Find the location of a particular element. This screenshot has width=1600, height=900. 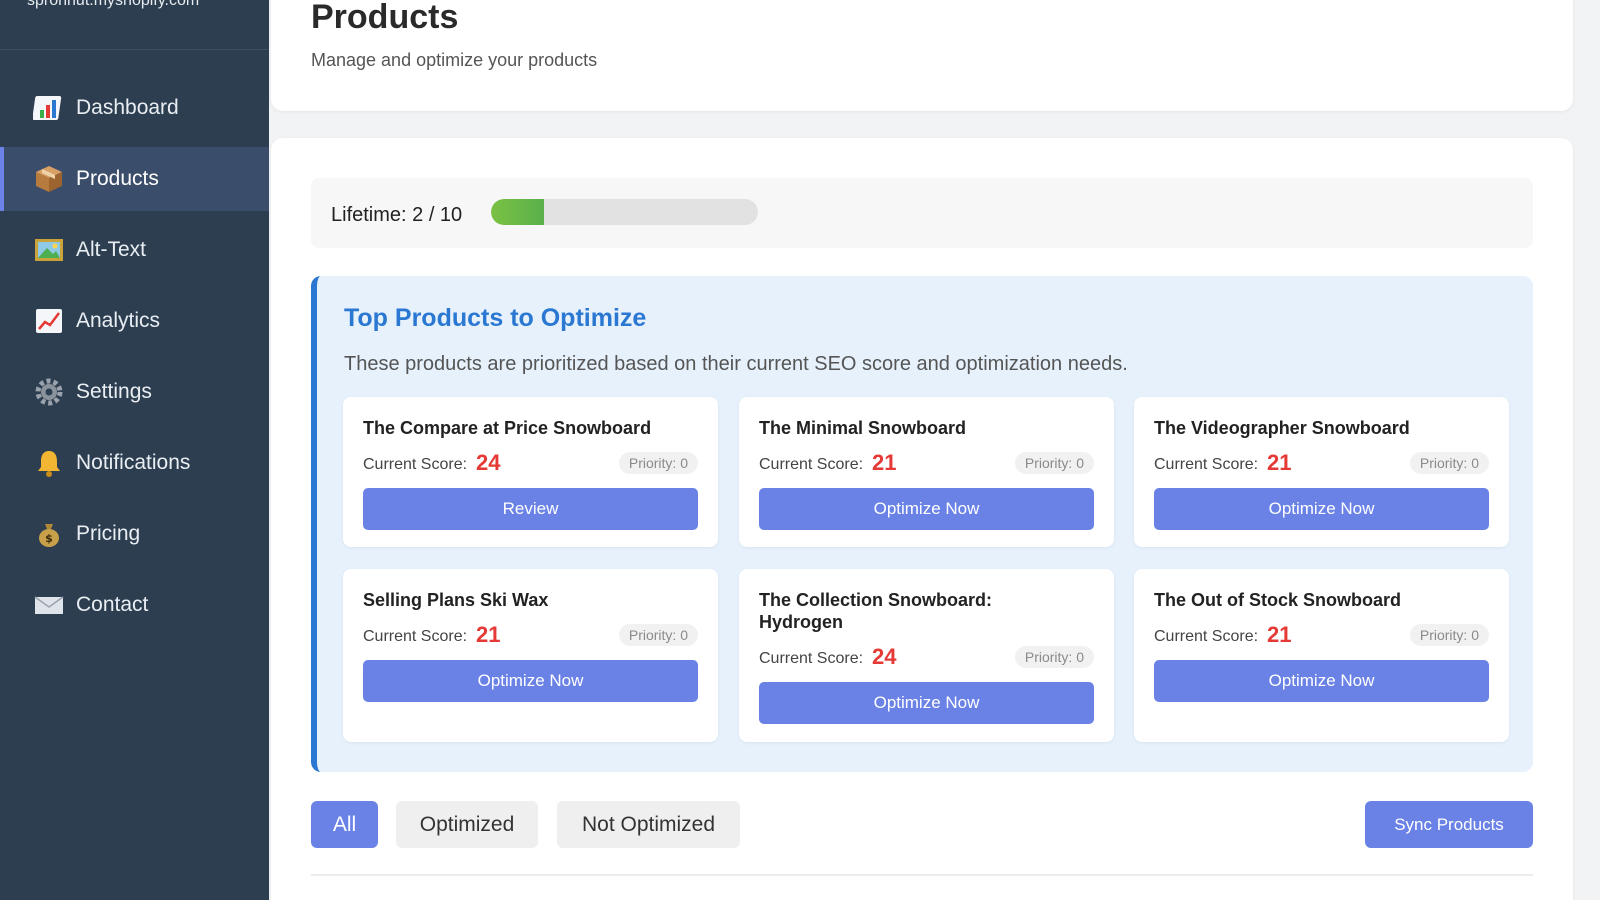

sidebar-divider is located at coordinates (134, 49).